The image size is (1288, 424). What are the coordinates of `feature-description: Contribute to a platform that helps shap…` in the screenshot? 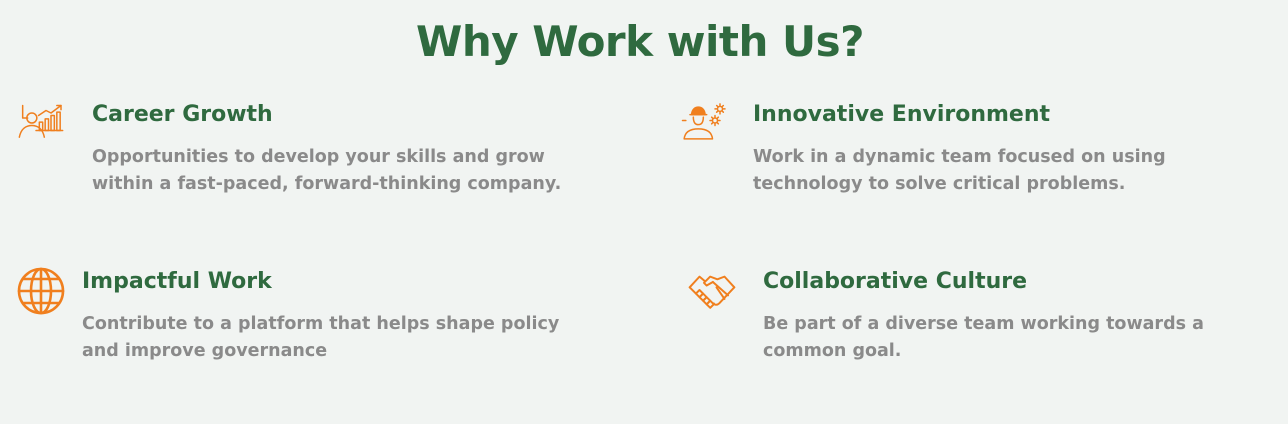 It's located at (321, 337).